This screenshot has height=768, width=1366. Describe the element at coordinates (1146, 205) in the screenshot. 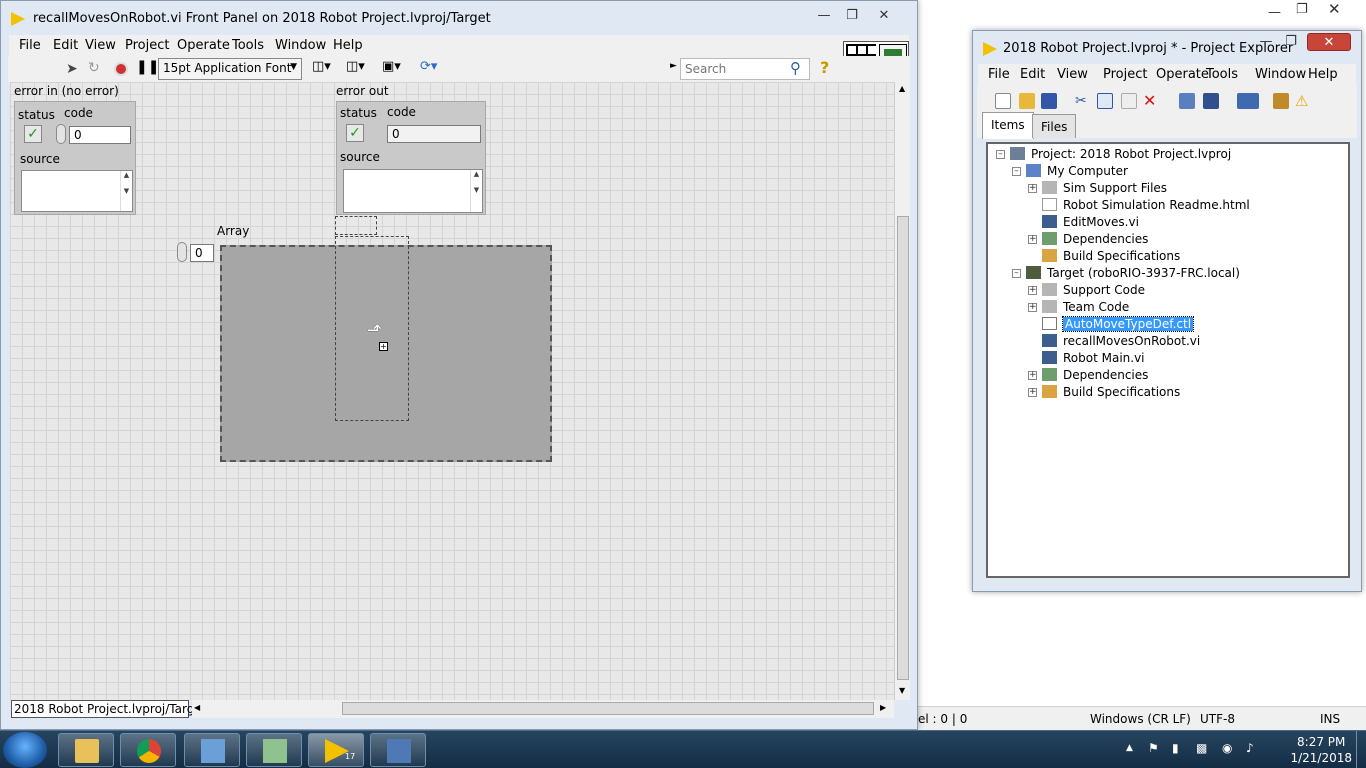

I see `tree-item-readme: Robot Simulation Readme.html` at that location.